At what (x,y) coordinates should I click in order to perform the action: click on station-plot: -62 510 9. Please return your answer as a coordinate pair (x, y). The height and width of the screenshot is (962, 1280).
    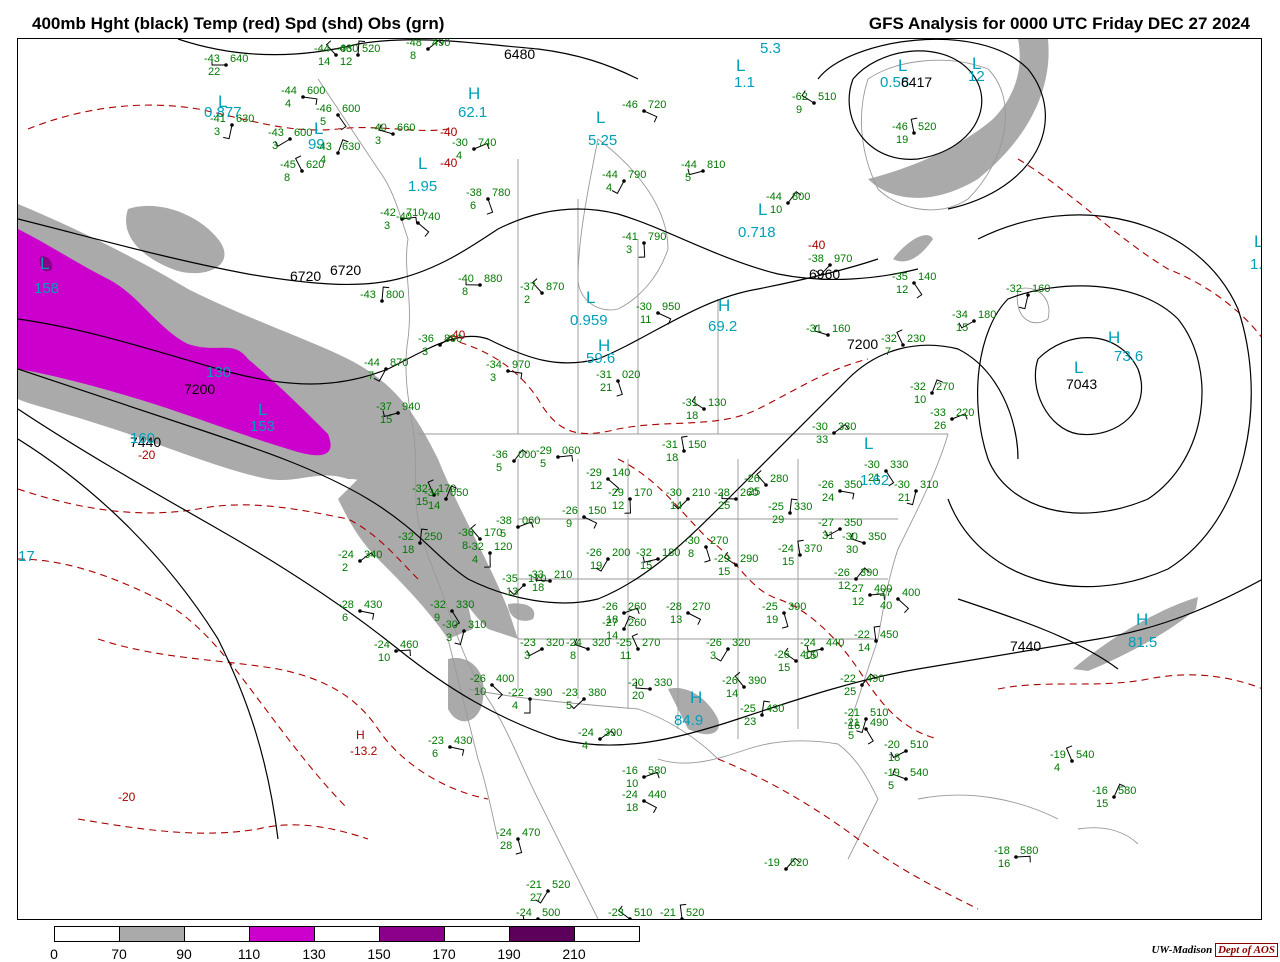
    Looking at the image, I should click on (814, 103).